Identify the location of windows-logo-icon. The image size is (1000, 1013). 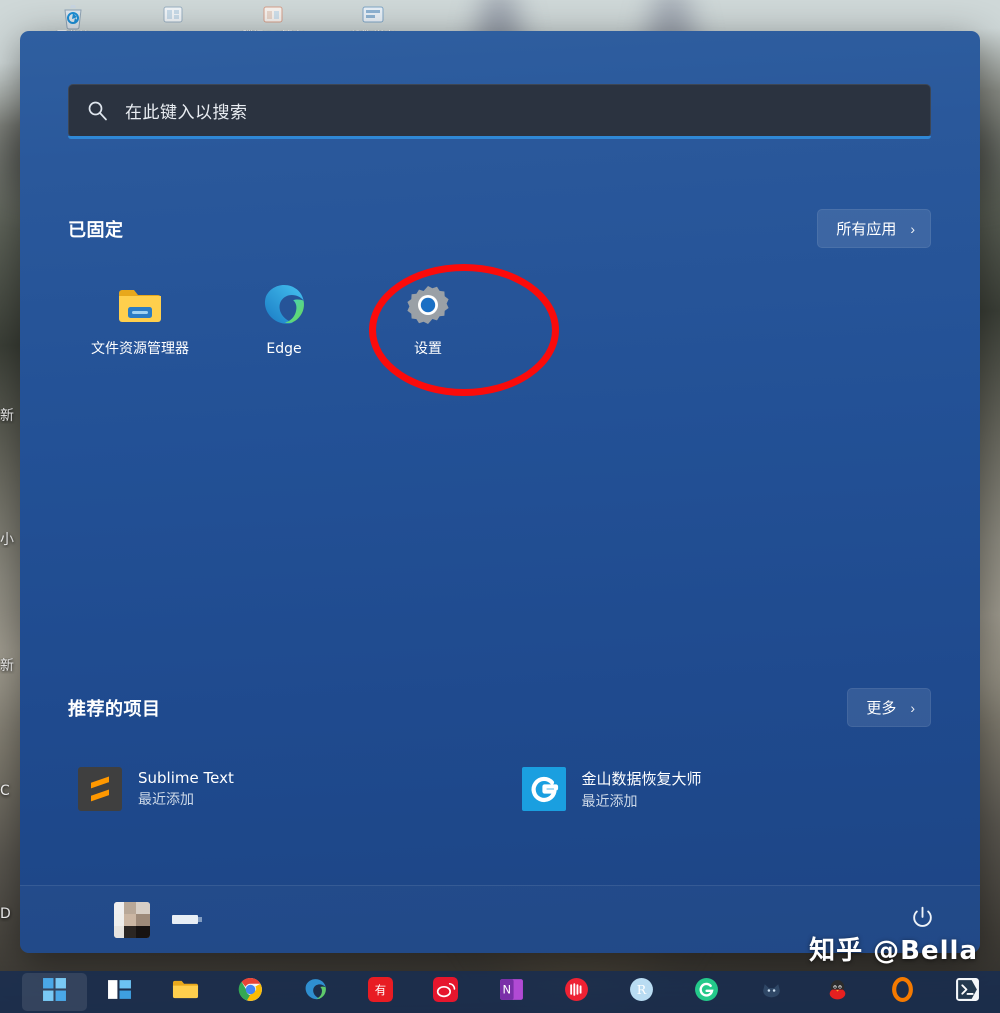
(54, 992).